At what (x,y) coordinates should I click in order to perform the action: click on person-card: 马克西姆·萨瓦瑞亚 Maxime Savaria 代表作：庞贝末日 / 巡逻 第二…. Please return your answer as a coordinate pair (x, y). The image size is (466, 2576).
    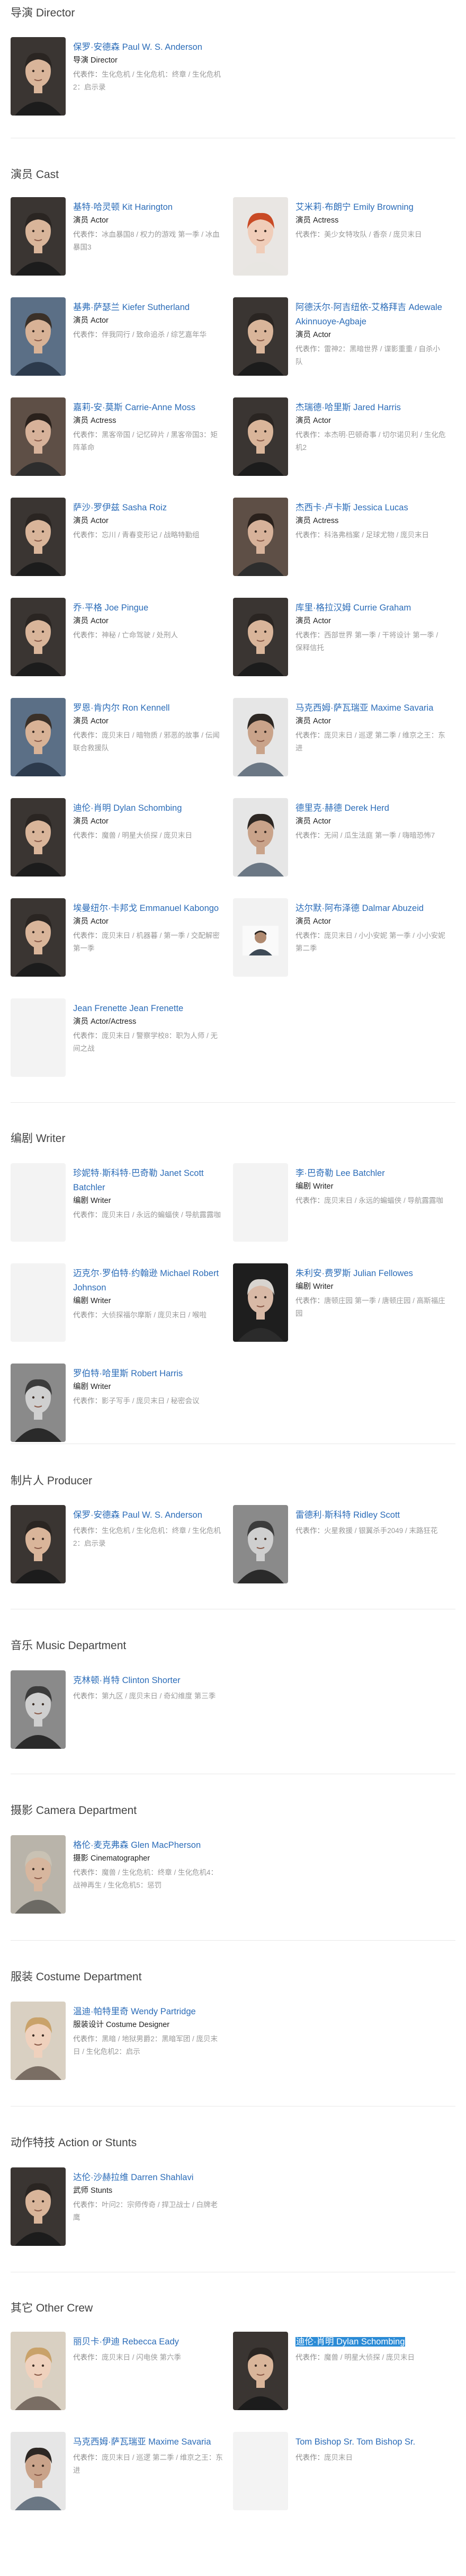
    Looking at the image, I should click on (118, 2482).